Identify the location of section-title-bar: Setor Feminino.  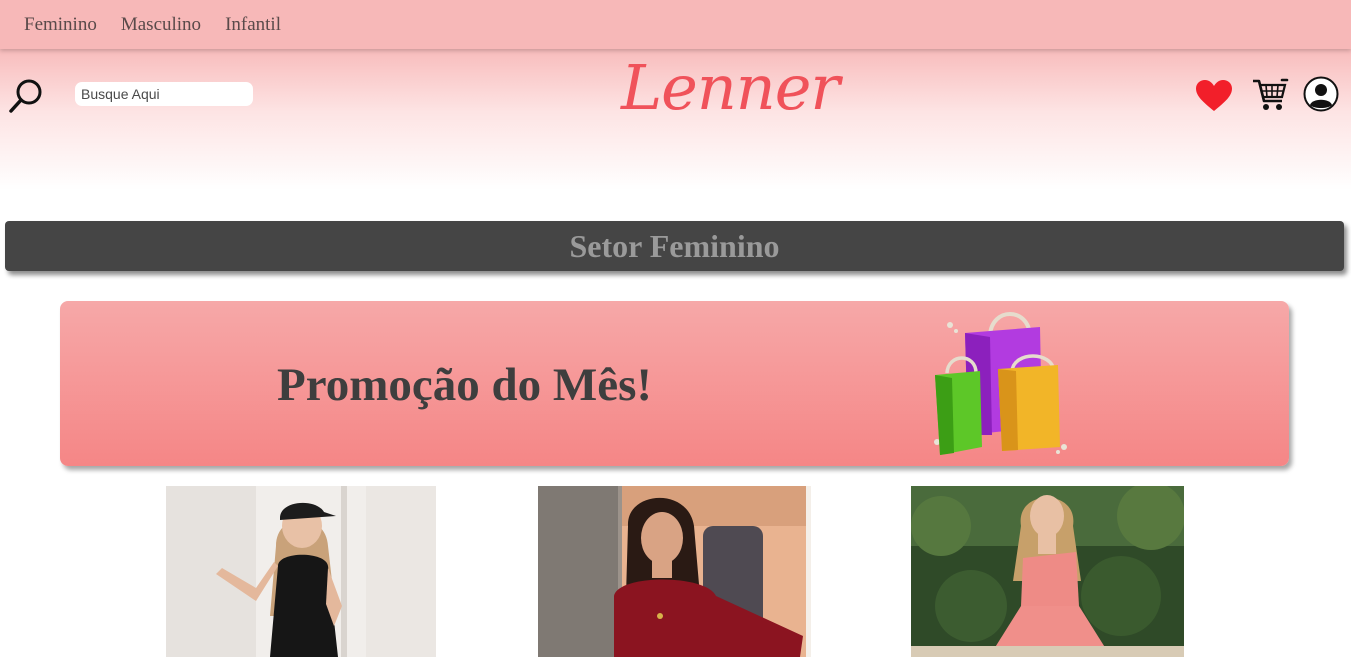
(674, 246).